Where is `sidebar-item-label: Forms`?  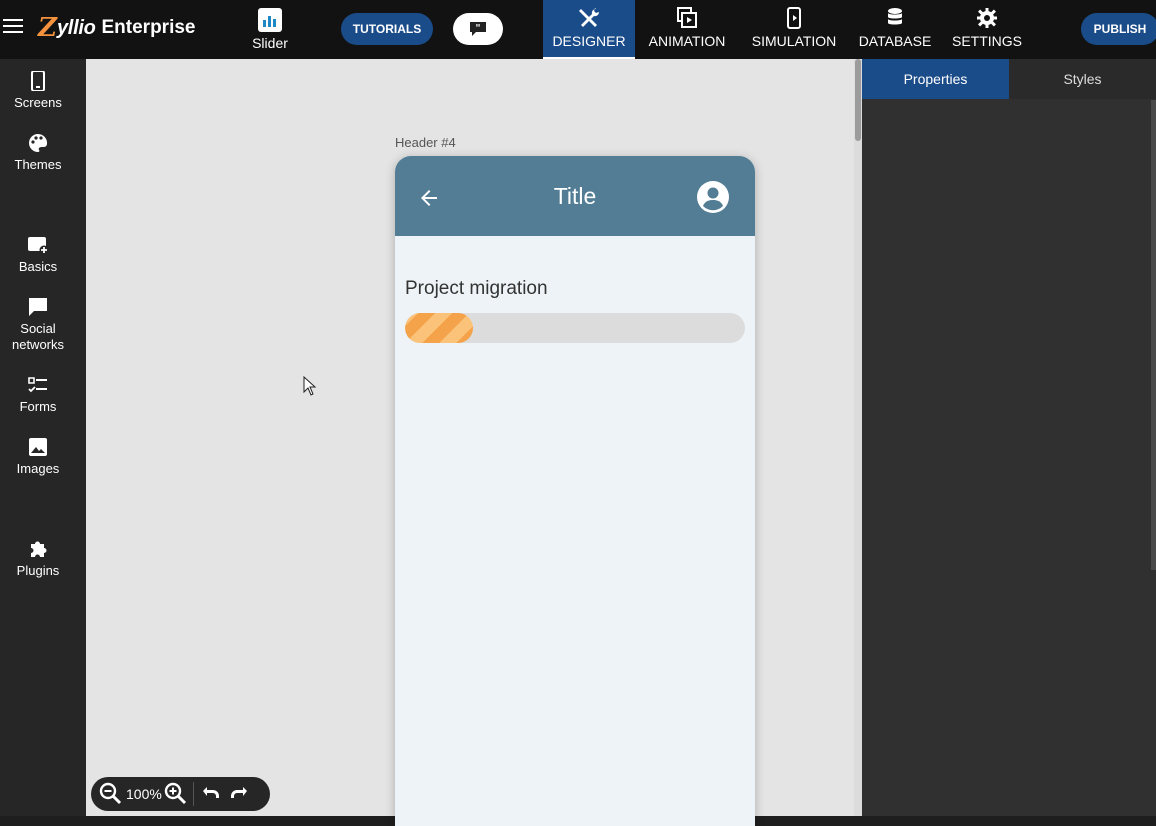
sidebar-item-label: Forms is located at coordinates (38, 406).